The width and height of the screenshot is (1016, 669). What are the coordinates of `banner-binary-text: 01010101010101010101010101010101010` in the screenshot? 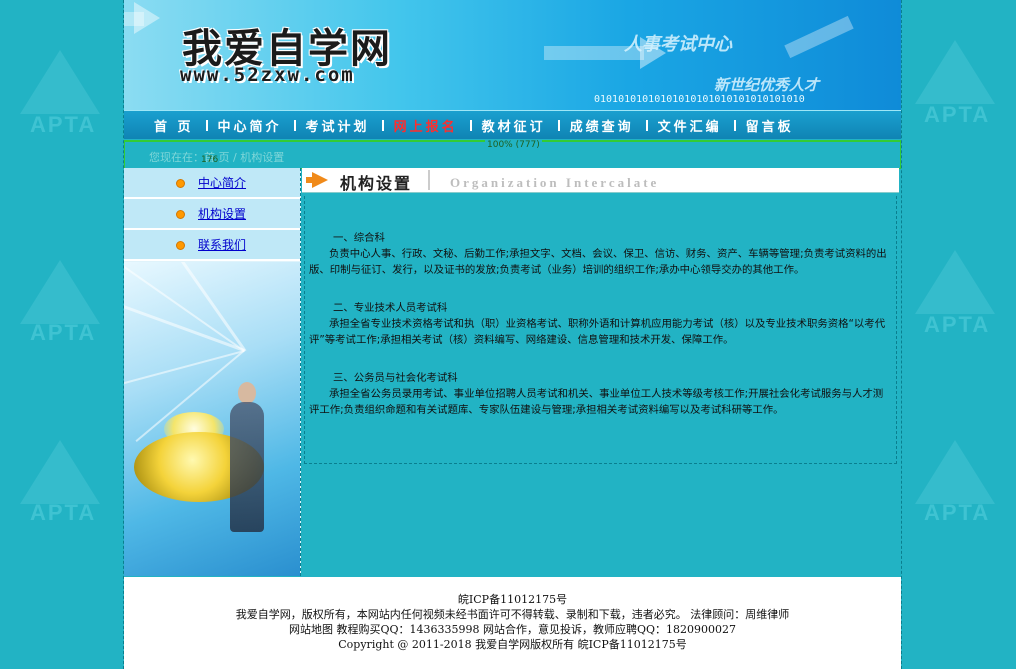 It's located at (699, 99).